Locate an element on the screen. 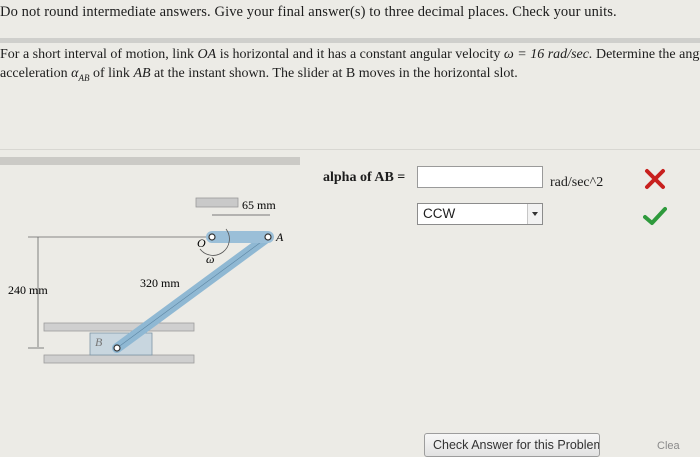 The image size is (700, 457). clear-button: Clea is located at coordinates (668, 446).